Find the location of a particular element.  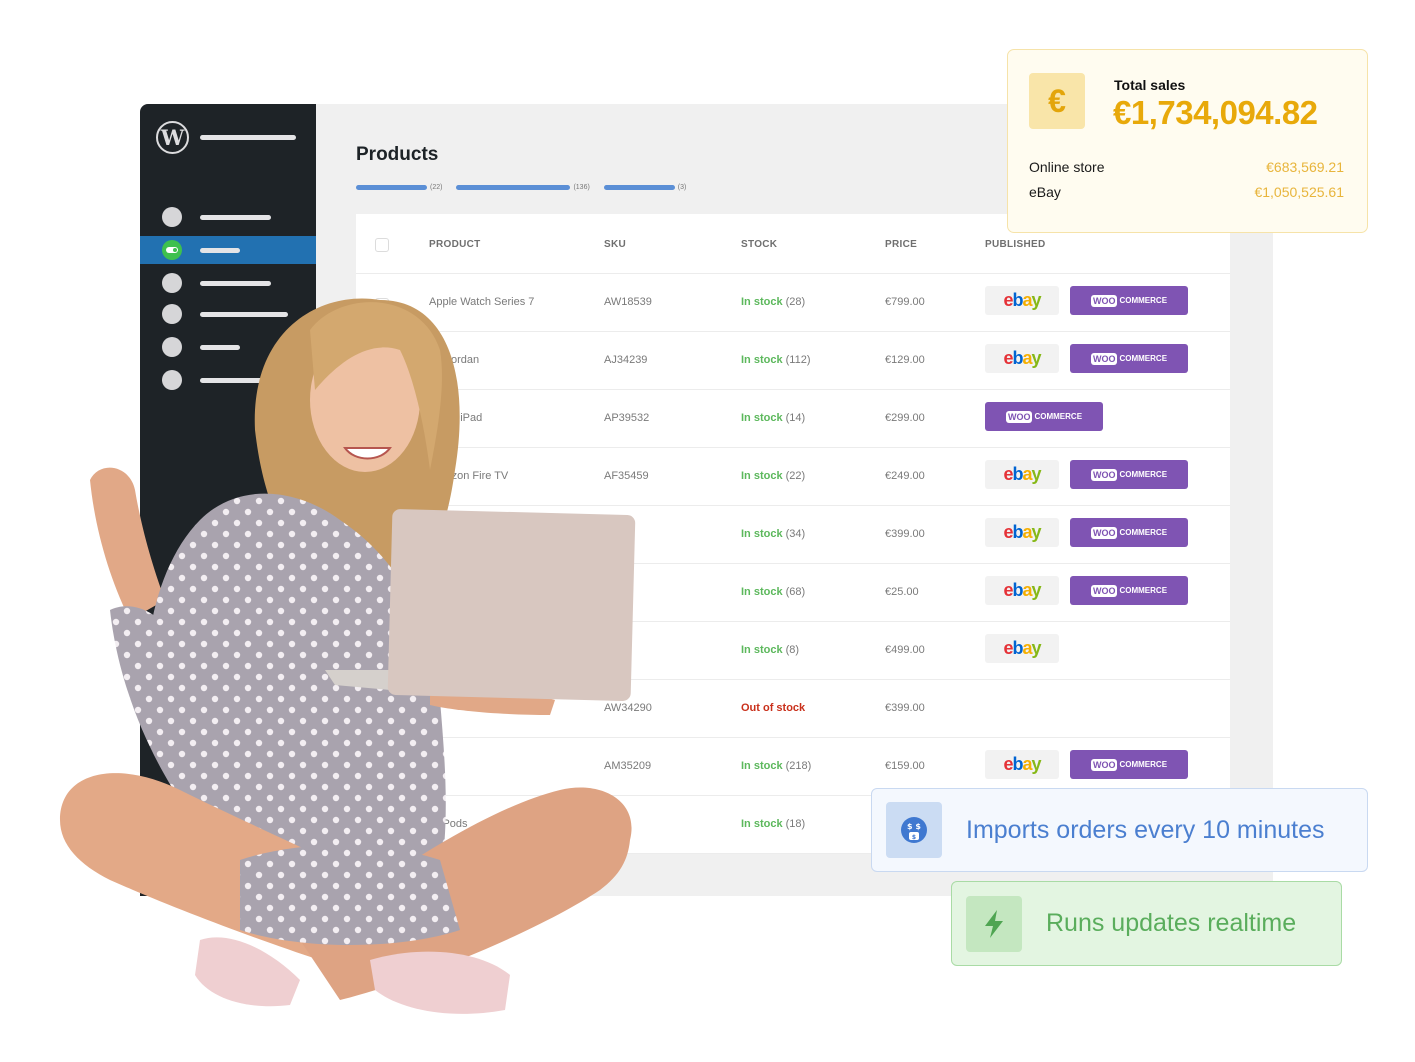

status-filters: (22) (136) (3) is located at coordinates (528, 187).